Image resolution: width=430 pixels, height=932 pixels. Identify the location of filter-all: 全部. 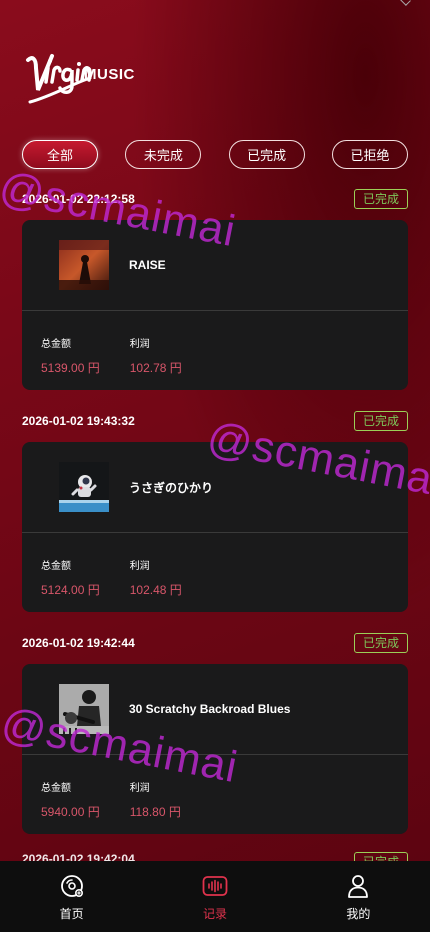
(60, 154).